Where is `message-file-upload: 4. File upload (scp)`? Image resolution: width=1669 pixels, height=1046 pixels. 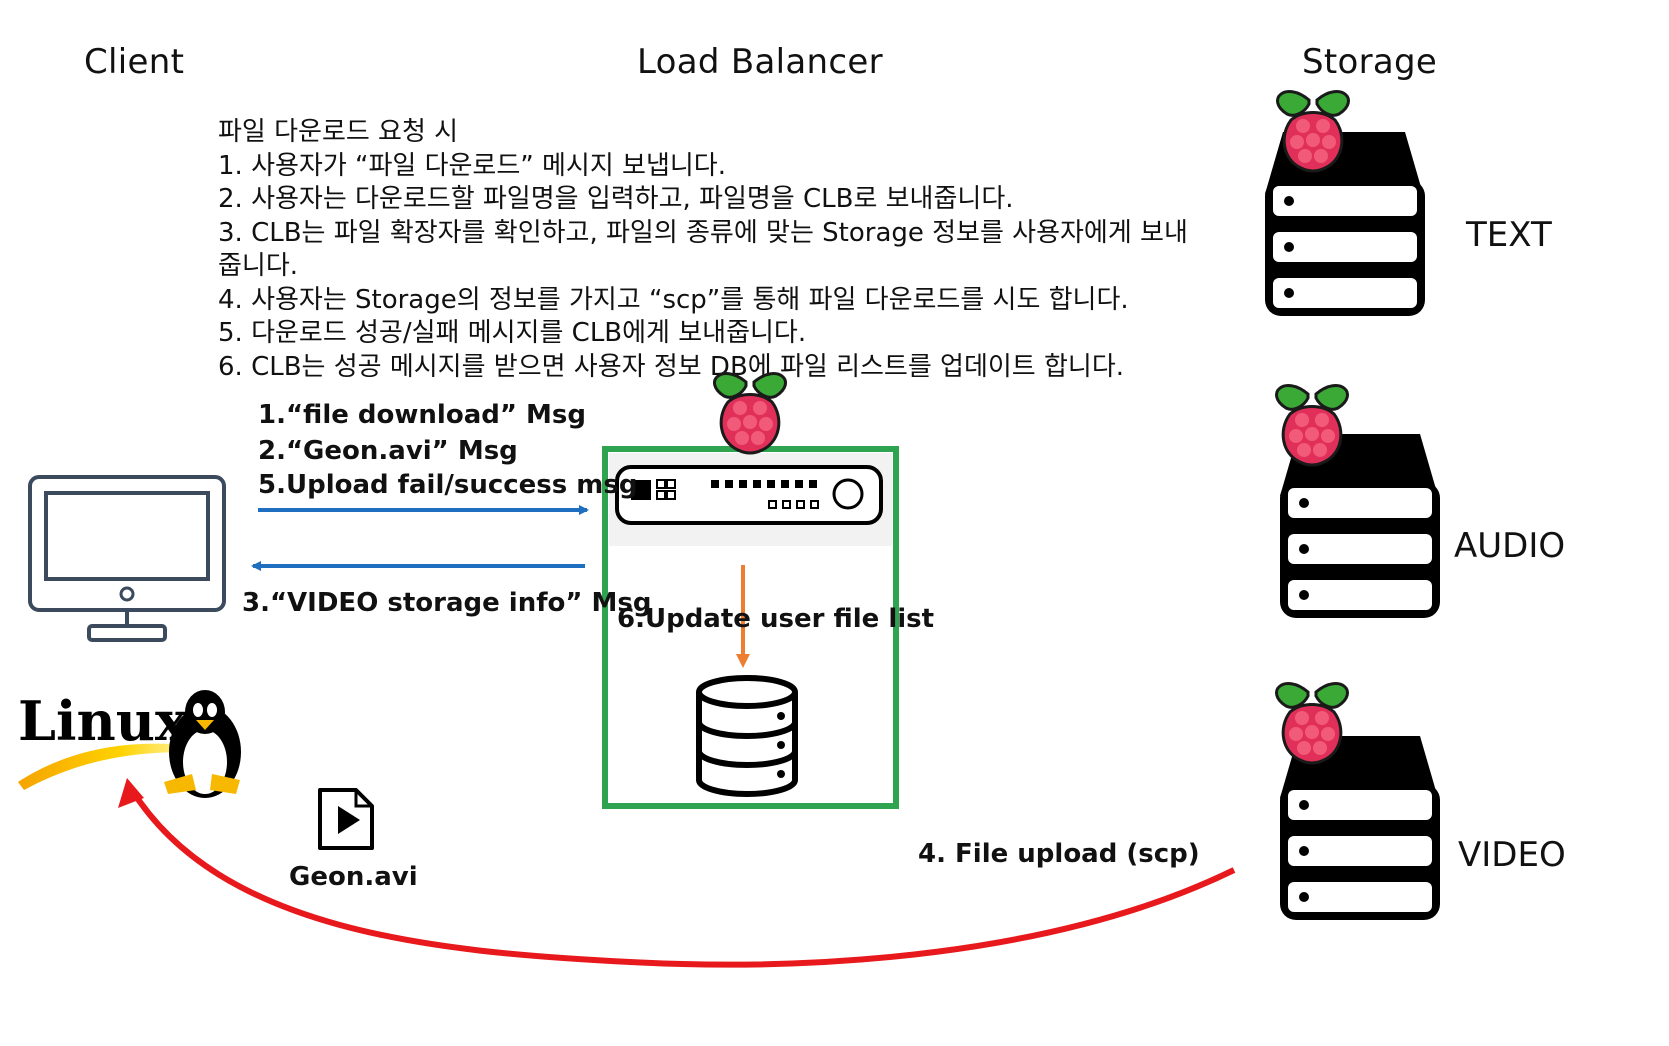 message-file-upload: 4. File upload (scp) is located at coordinates (1059, 854).